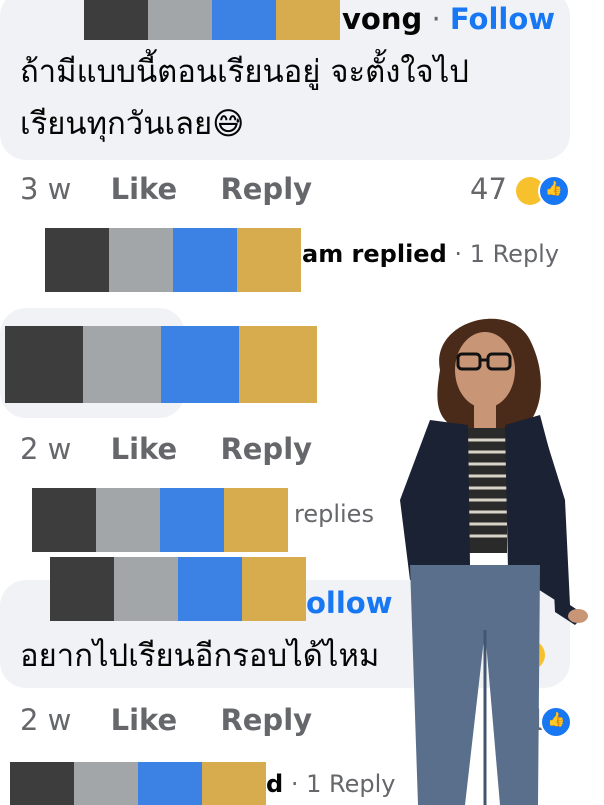 The width and height of the screenshot is (604, 805). I want to click on follow-button: Follow, so click(502, 19).